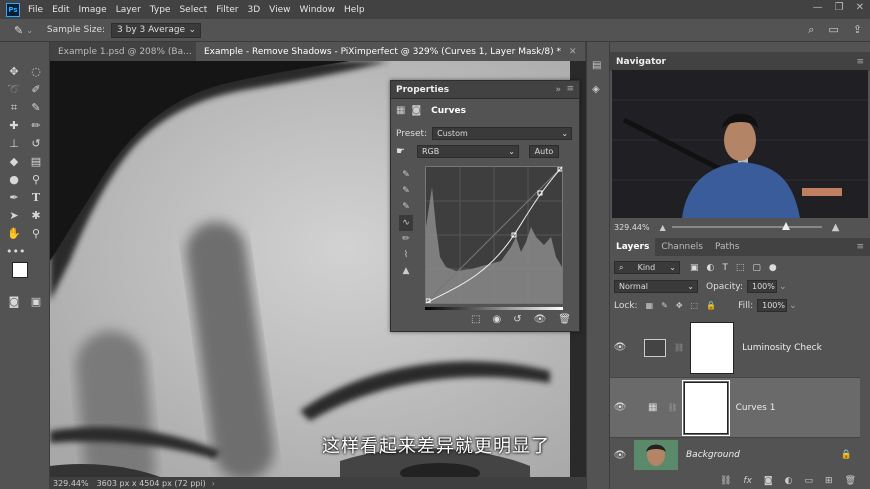 This screenshot has width=870, height=489. What do you see at coordinates (772, 305) in the screenshot?
I see `fill-field: 100%` at bounding box center [772, 305].